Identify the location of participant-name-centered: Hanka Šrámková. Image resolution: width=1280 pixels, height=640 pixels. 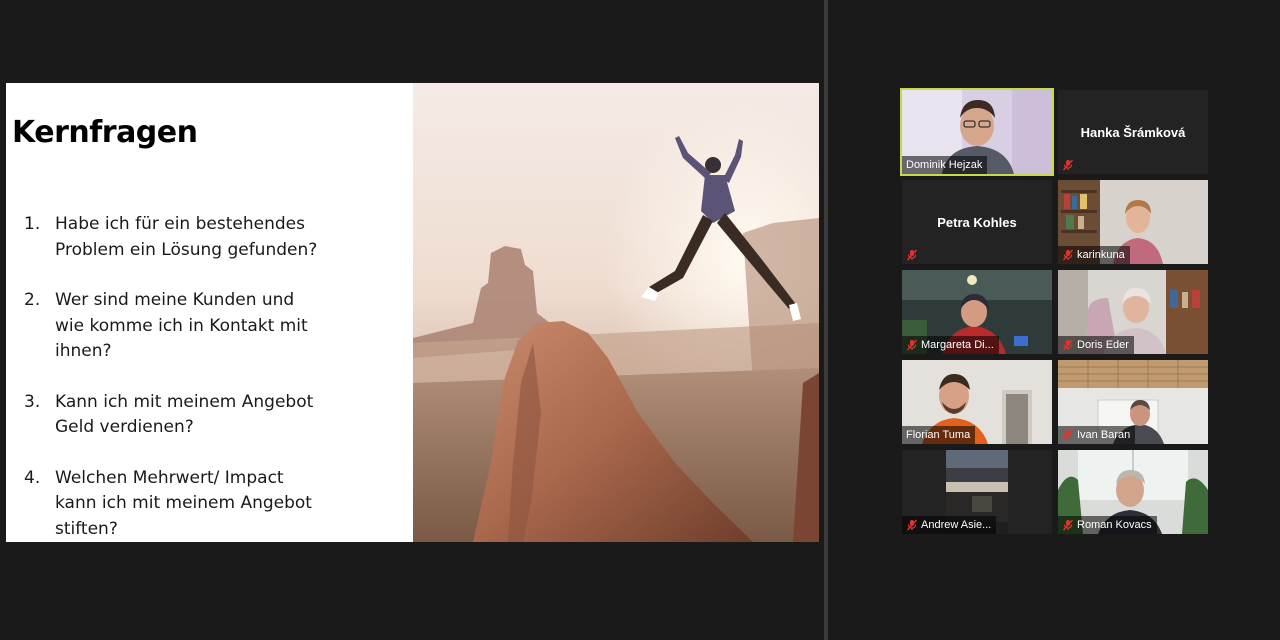
(1133, 132).